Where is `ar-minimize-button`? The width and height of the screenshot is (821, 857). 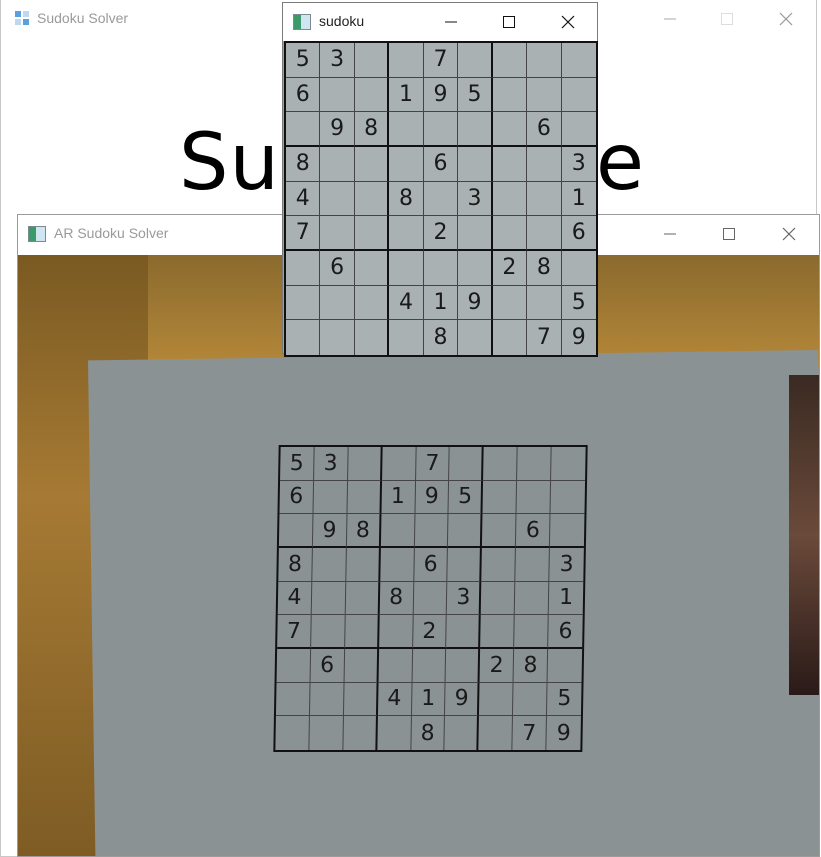
ar-minimize-button is located at coordinates (670, 234).